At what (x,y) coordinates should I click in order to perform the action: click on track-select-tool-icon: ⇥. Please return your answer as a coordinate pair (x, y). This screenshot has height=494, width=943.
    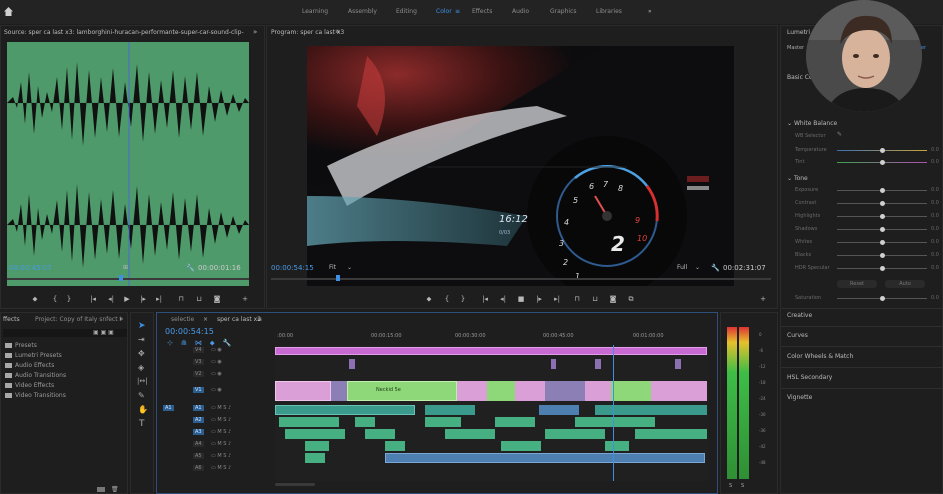
    Looking at the image, I should click on (141, 339).